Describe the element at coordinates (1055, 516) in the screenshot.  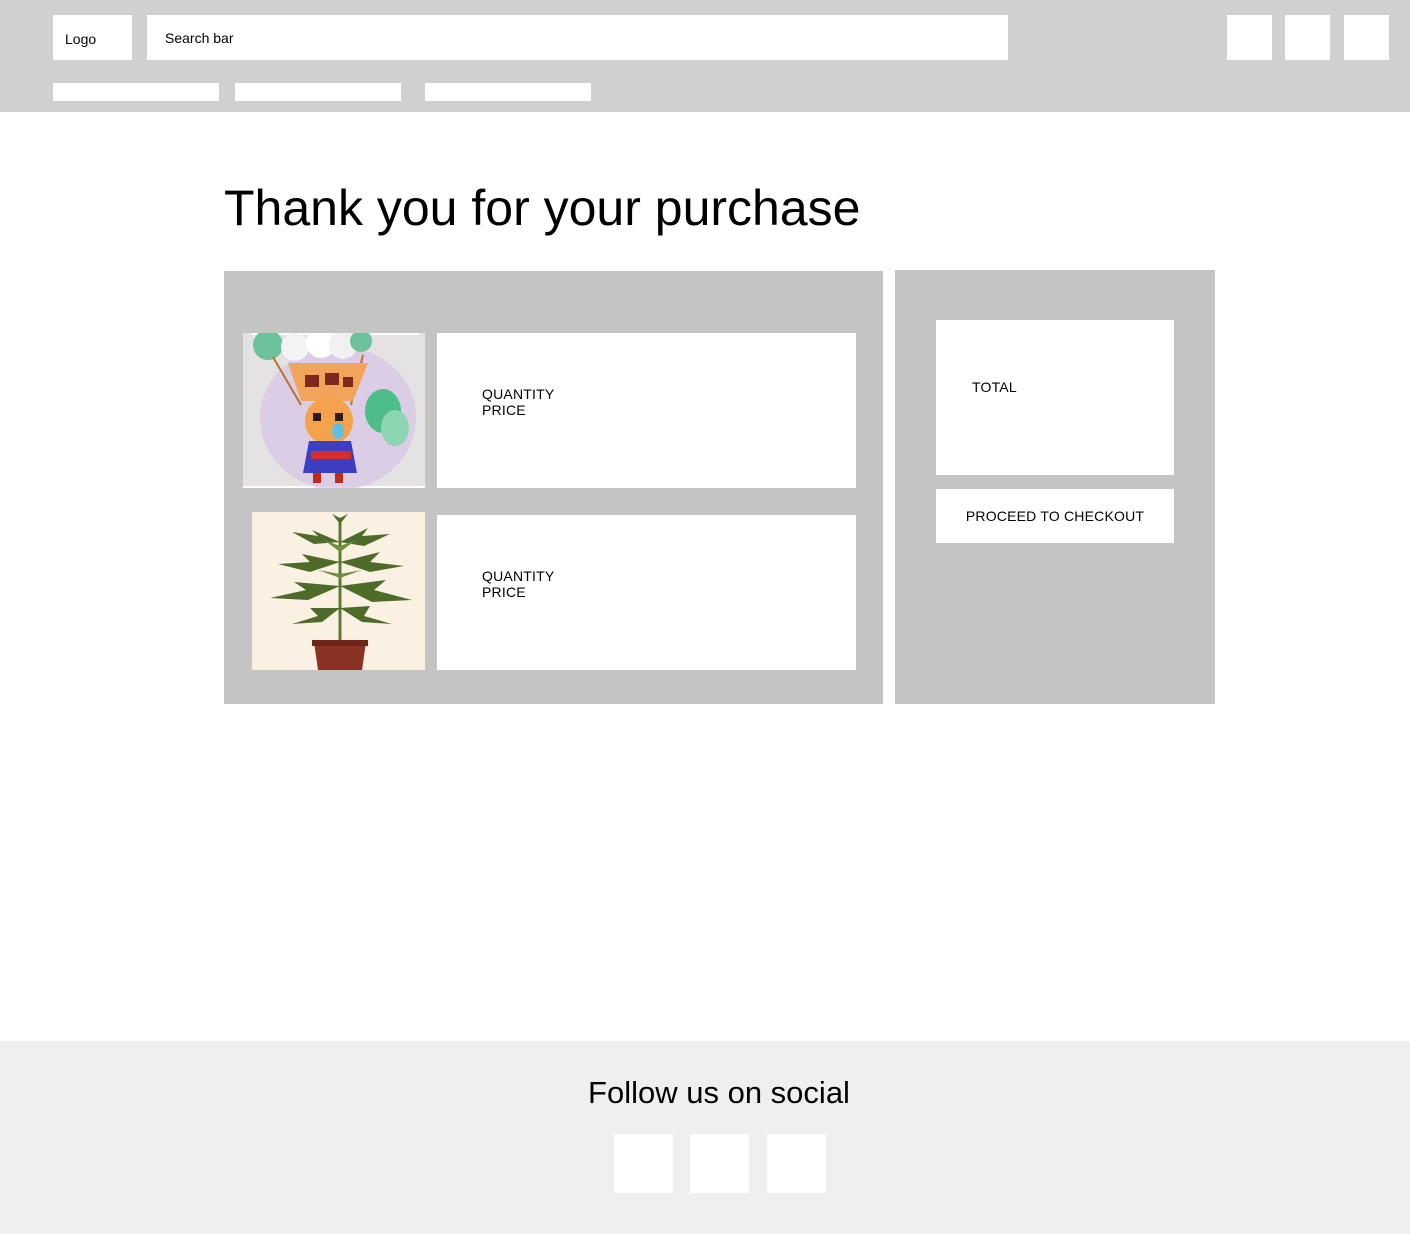
I see `proceed-to-checkout-button: PROCEED TO CHECKOUT` at that location.